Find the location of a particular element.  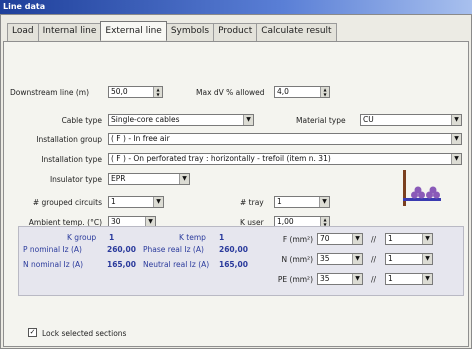

p-nominal-label: P nominal Iz (A) is located at coordinates (52, 249).